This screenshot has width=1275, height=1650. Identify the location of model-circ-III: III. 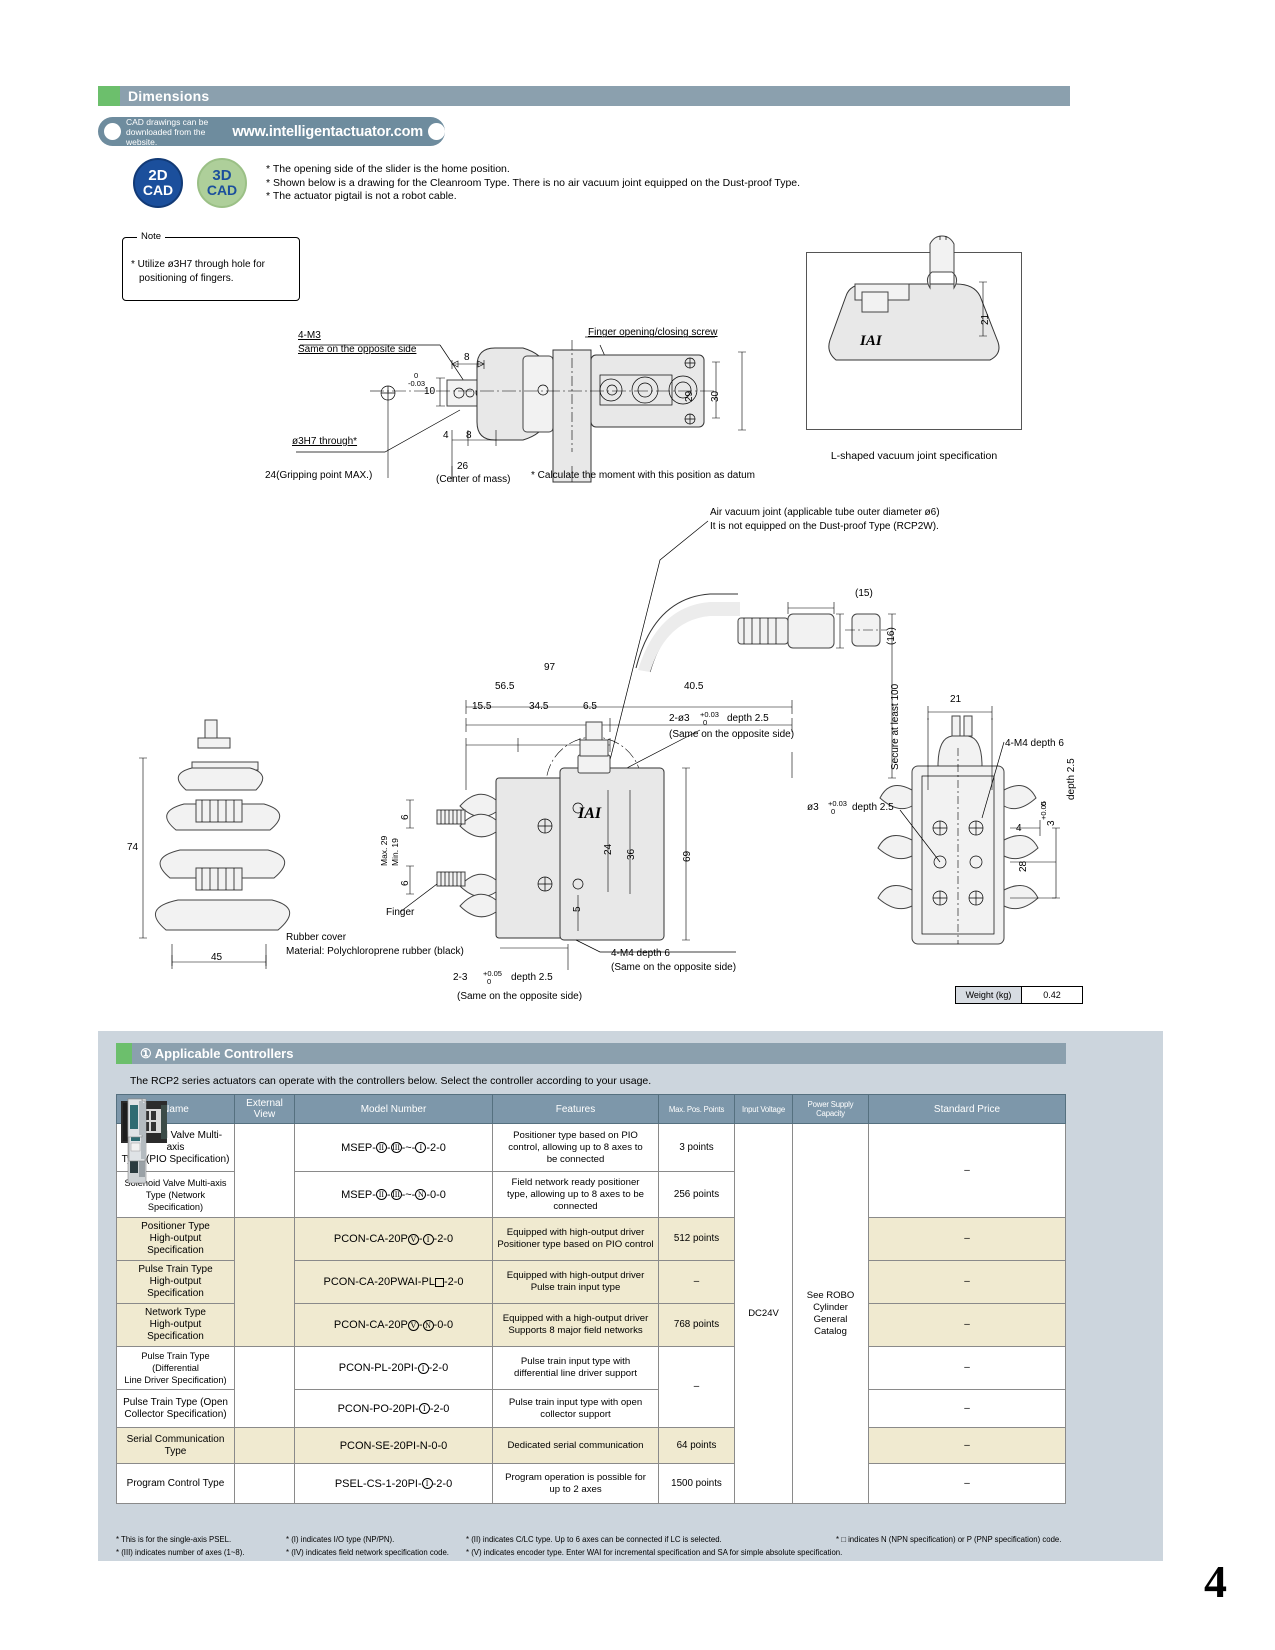
(396, 1195).